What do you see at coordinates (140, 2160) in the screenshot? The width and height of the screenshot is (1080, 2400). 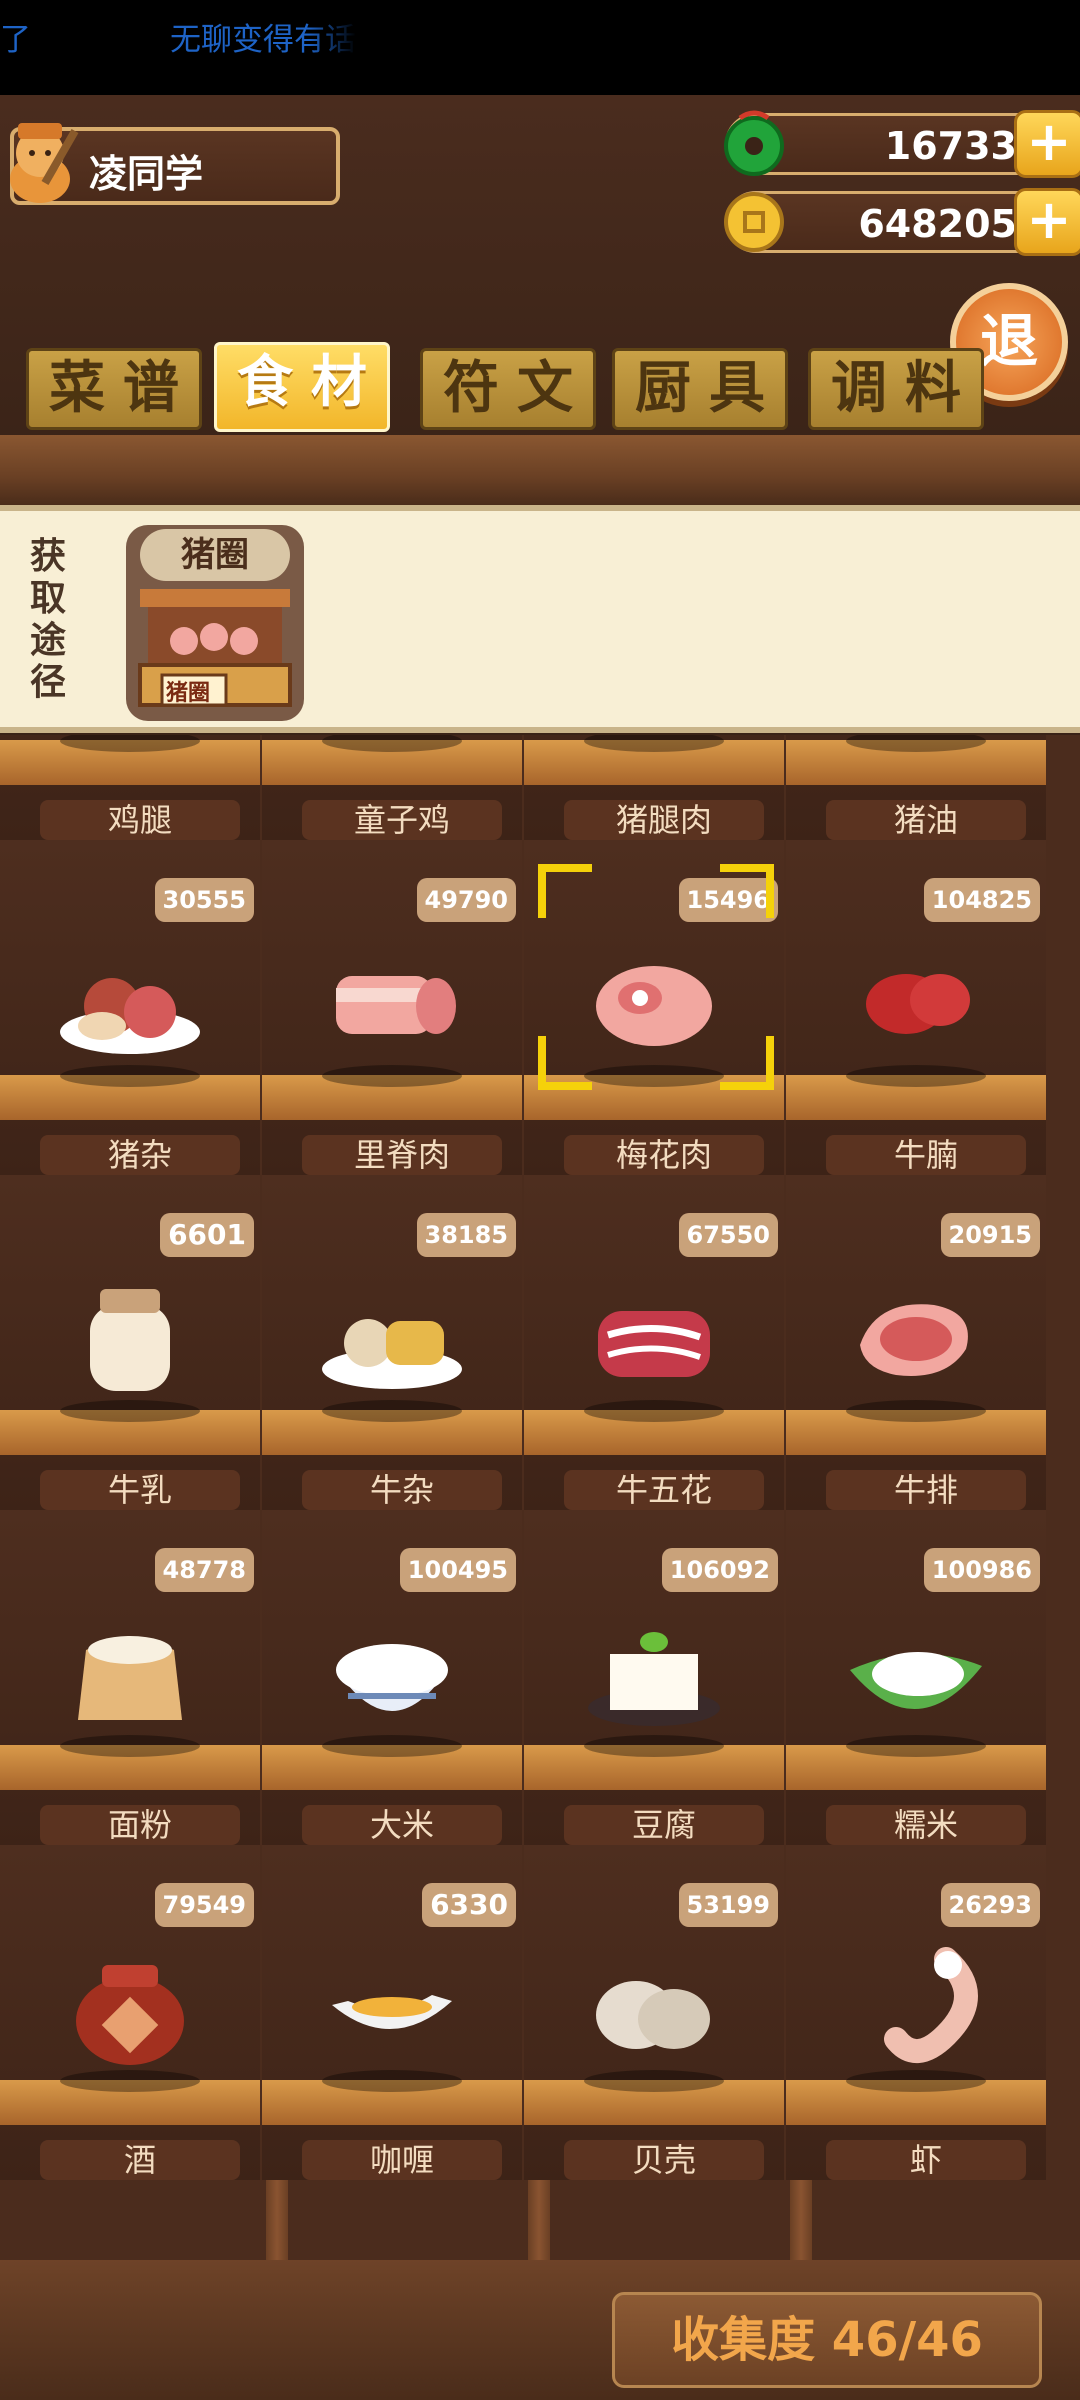 I see `ingredient-name: 酒` at bounding box center [140, 2160].